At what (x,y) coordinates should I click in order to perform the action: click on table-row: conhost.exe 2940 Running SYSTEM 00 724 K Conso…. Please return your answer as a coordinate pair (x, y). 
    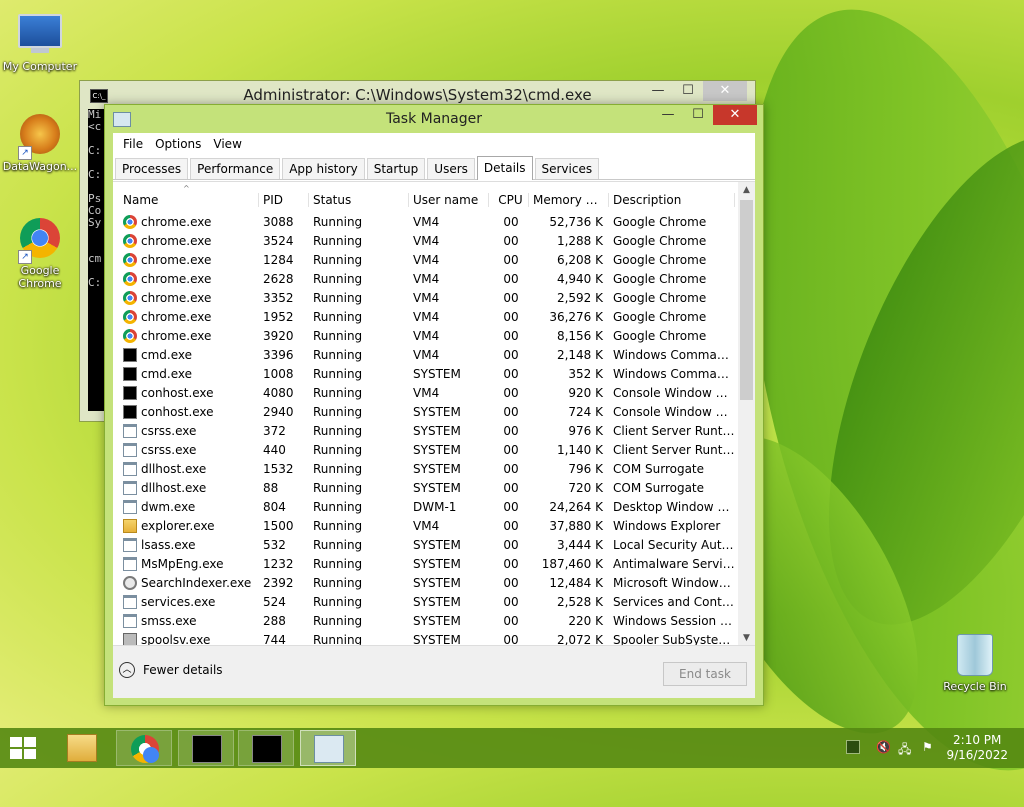
    Looking at the image, I should click on (434, 411).